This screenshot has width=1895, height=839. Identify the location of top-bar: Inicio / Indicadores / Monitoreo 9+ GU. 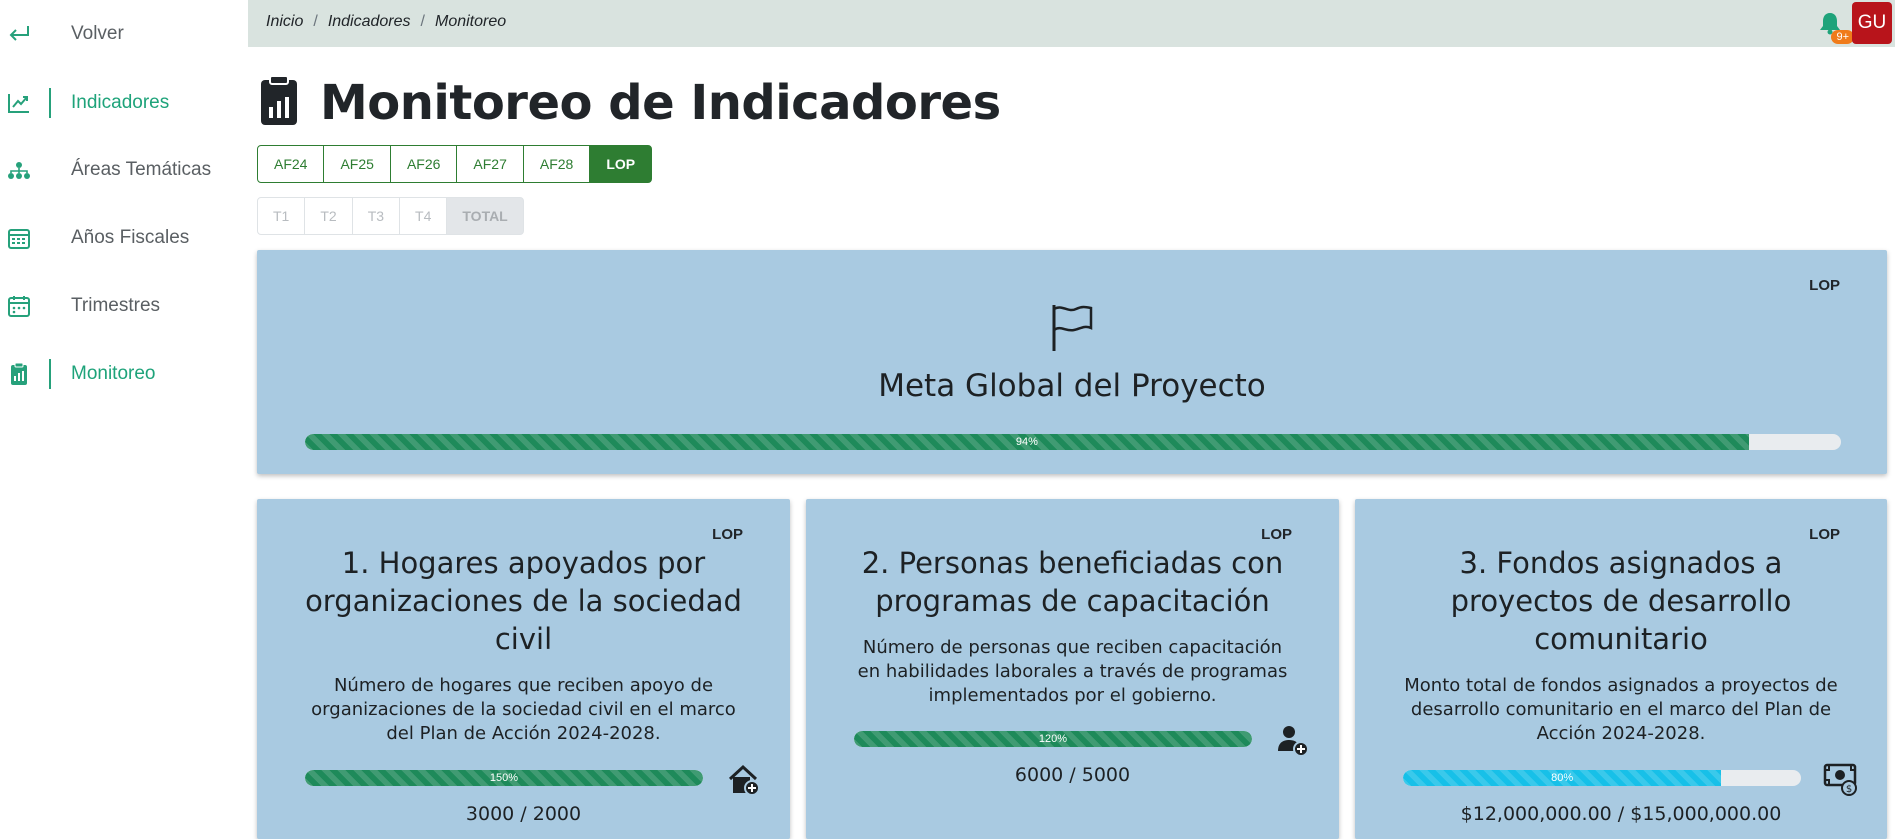
(1071, 23).